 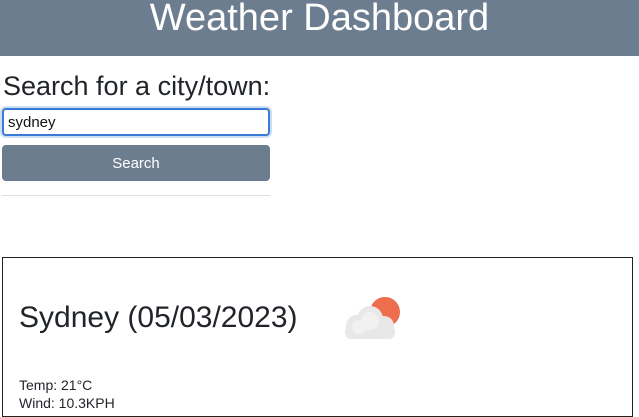 I want to click on temperature-text: Temp: 21°C, so click(x=56, y=385).